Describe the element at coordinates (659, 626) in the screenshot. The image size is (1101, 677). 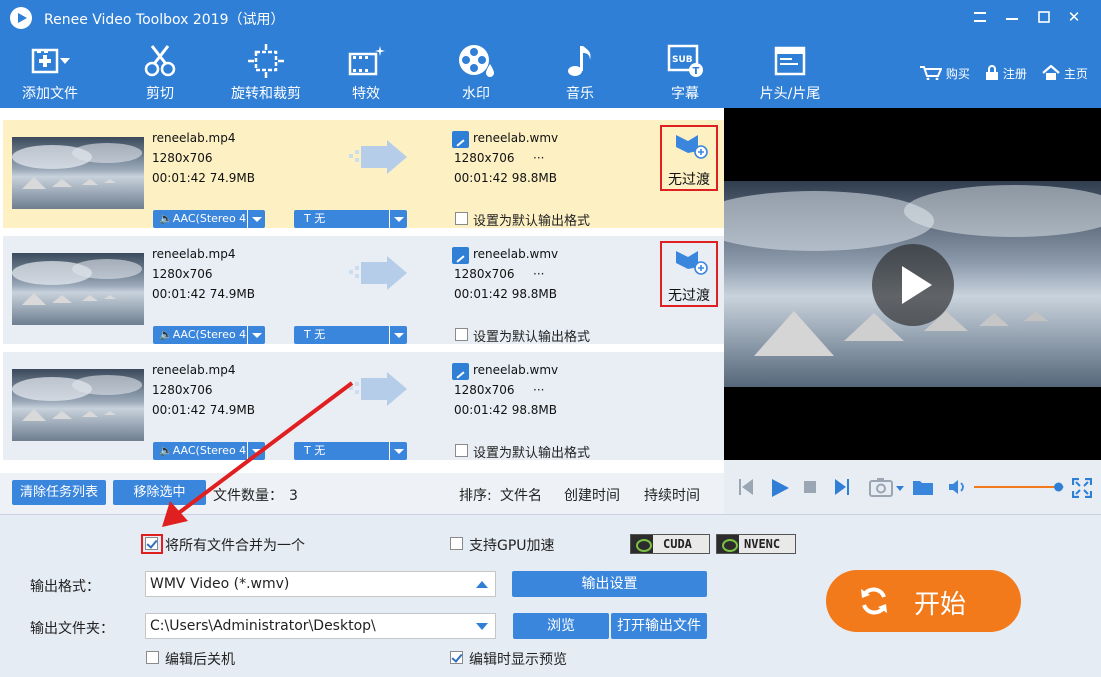
I see `open-output-folder-button: 打开输出文件` at that location.